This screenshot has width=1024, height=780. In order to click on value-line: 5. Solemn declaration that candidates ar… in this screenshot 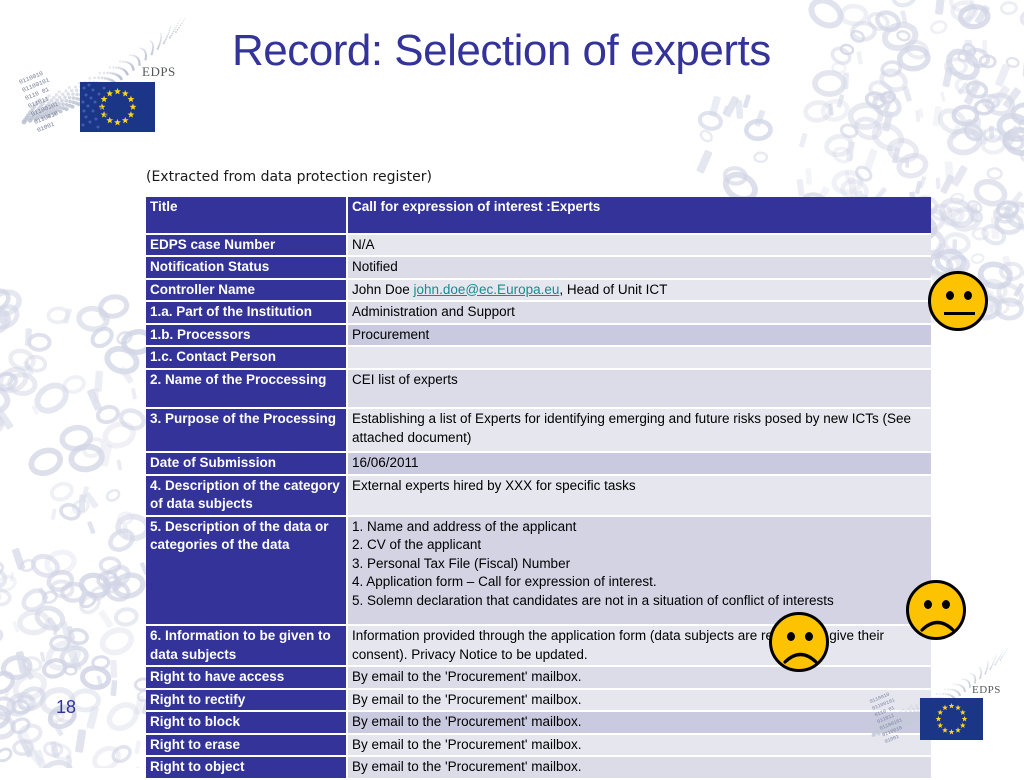, I will do `click(593, 600)`.